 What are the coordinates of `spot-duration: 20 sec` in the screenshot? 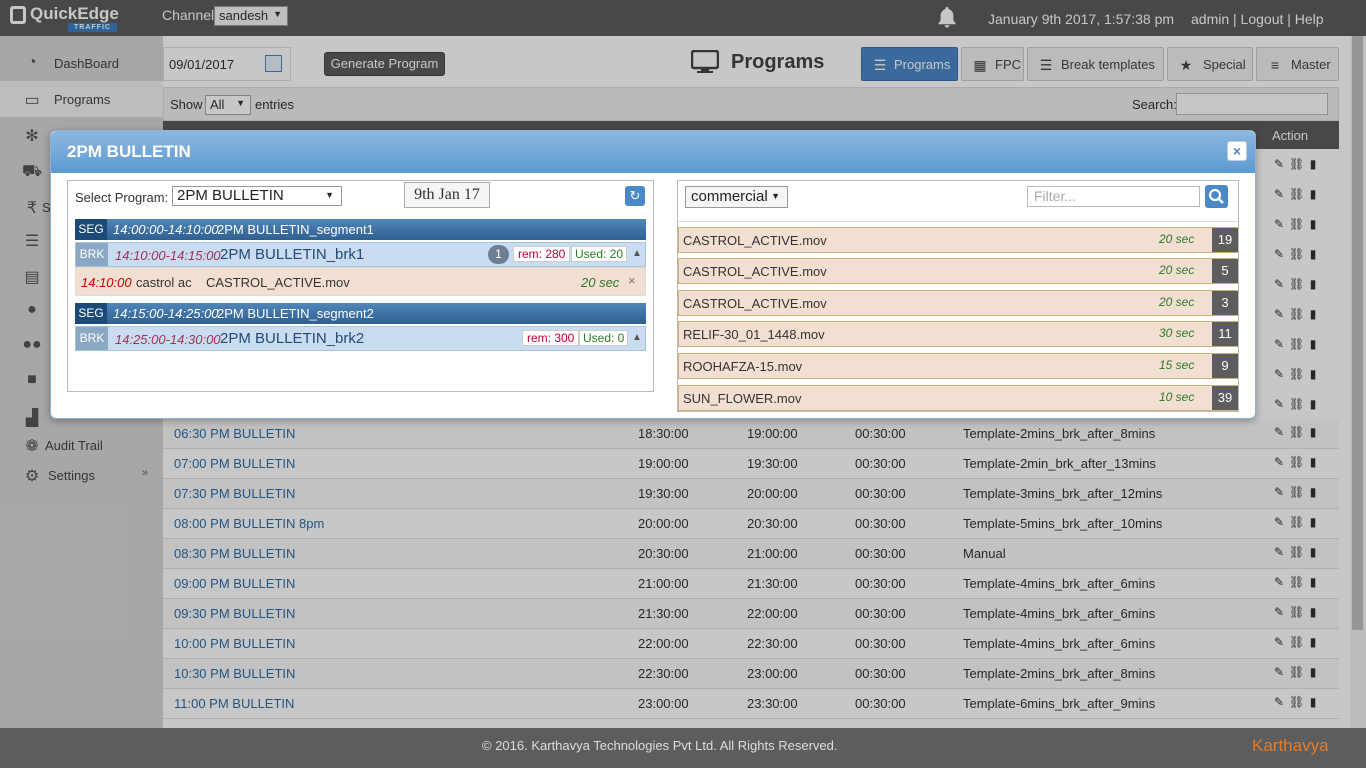 It's located at (600, 282).